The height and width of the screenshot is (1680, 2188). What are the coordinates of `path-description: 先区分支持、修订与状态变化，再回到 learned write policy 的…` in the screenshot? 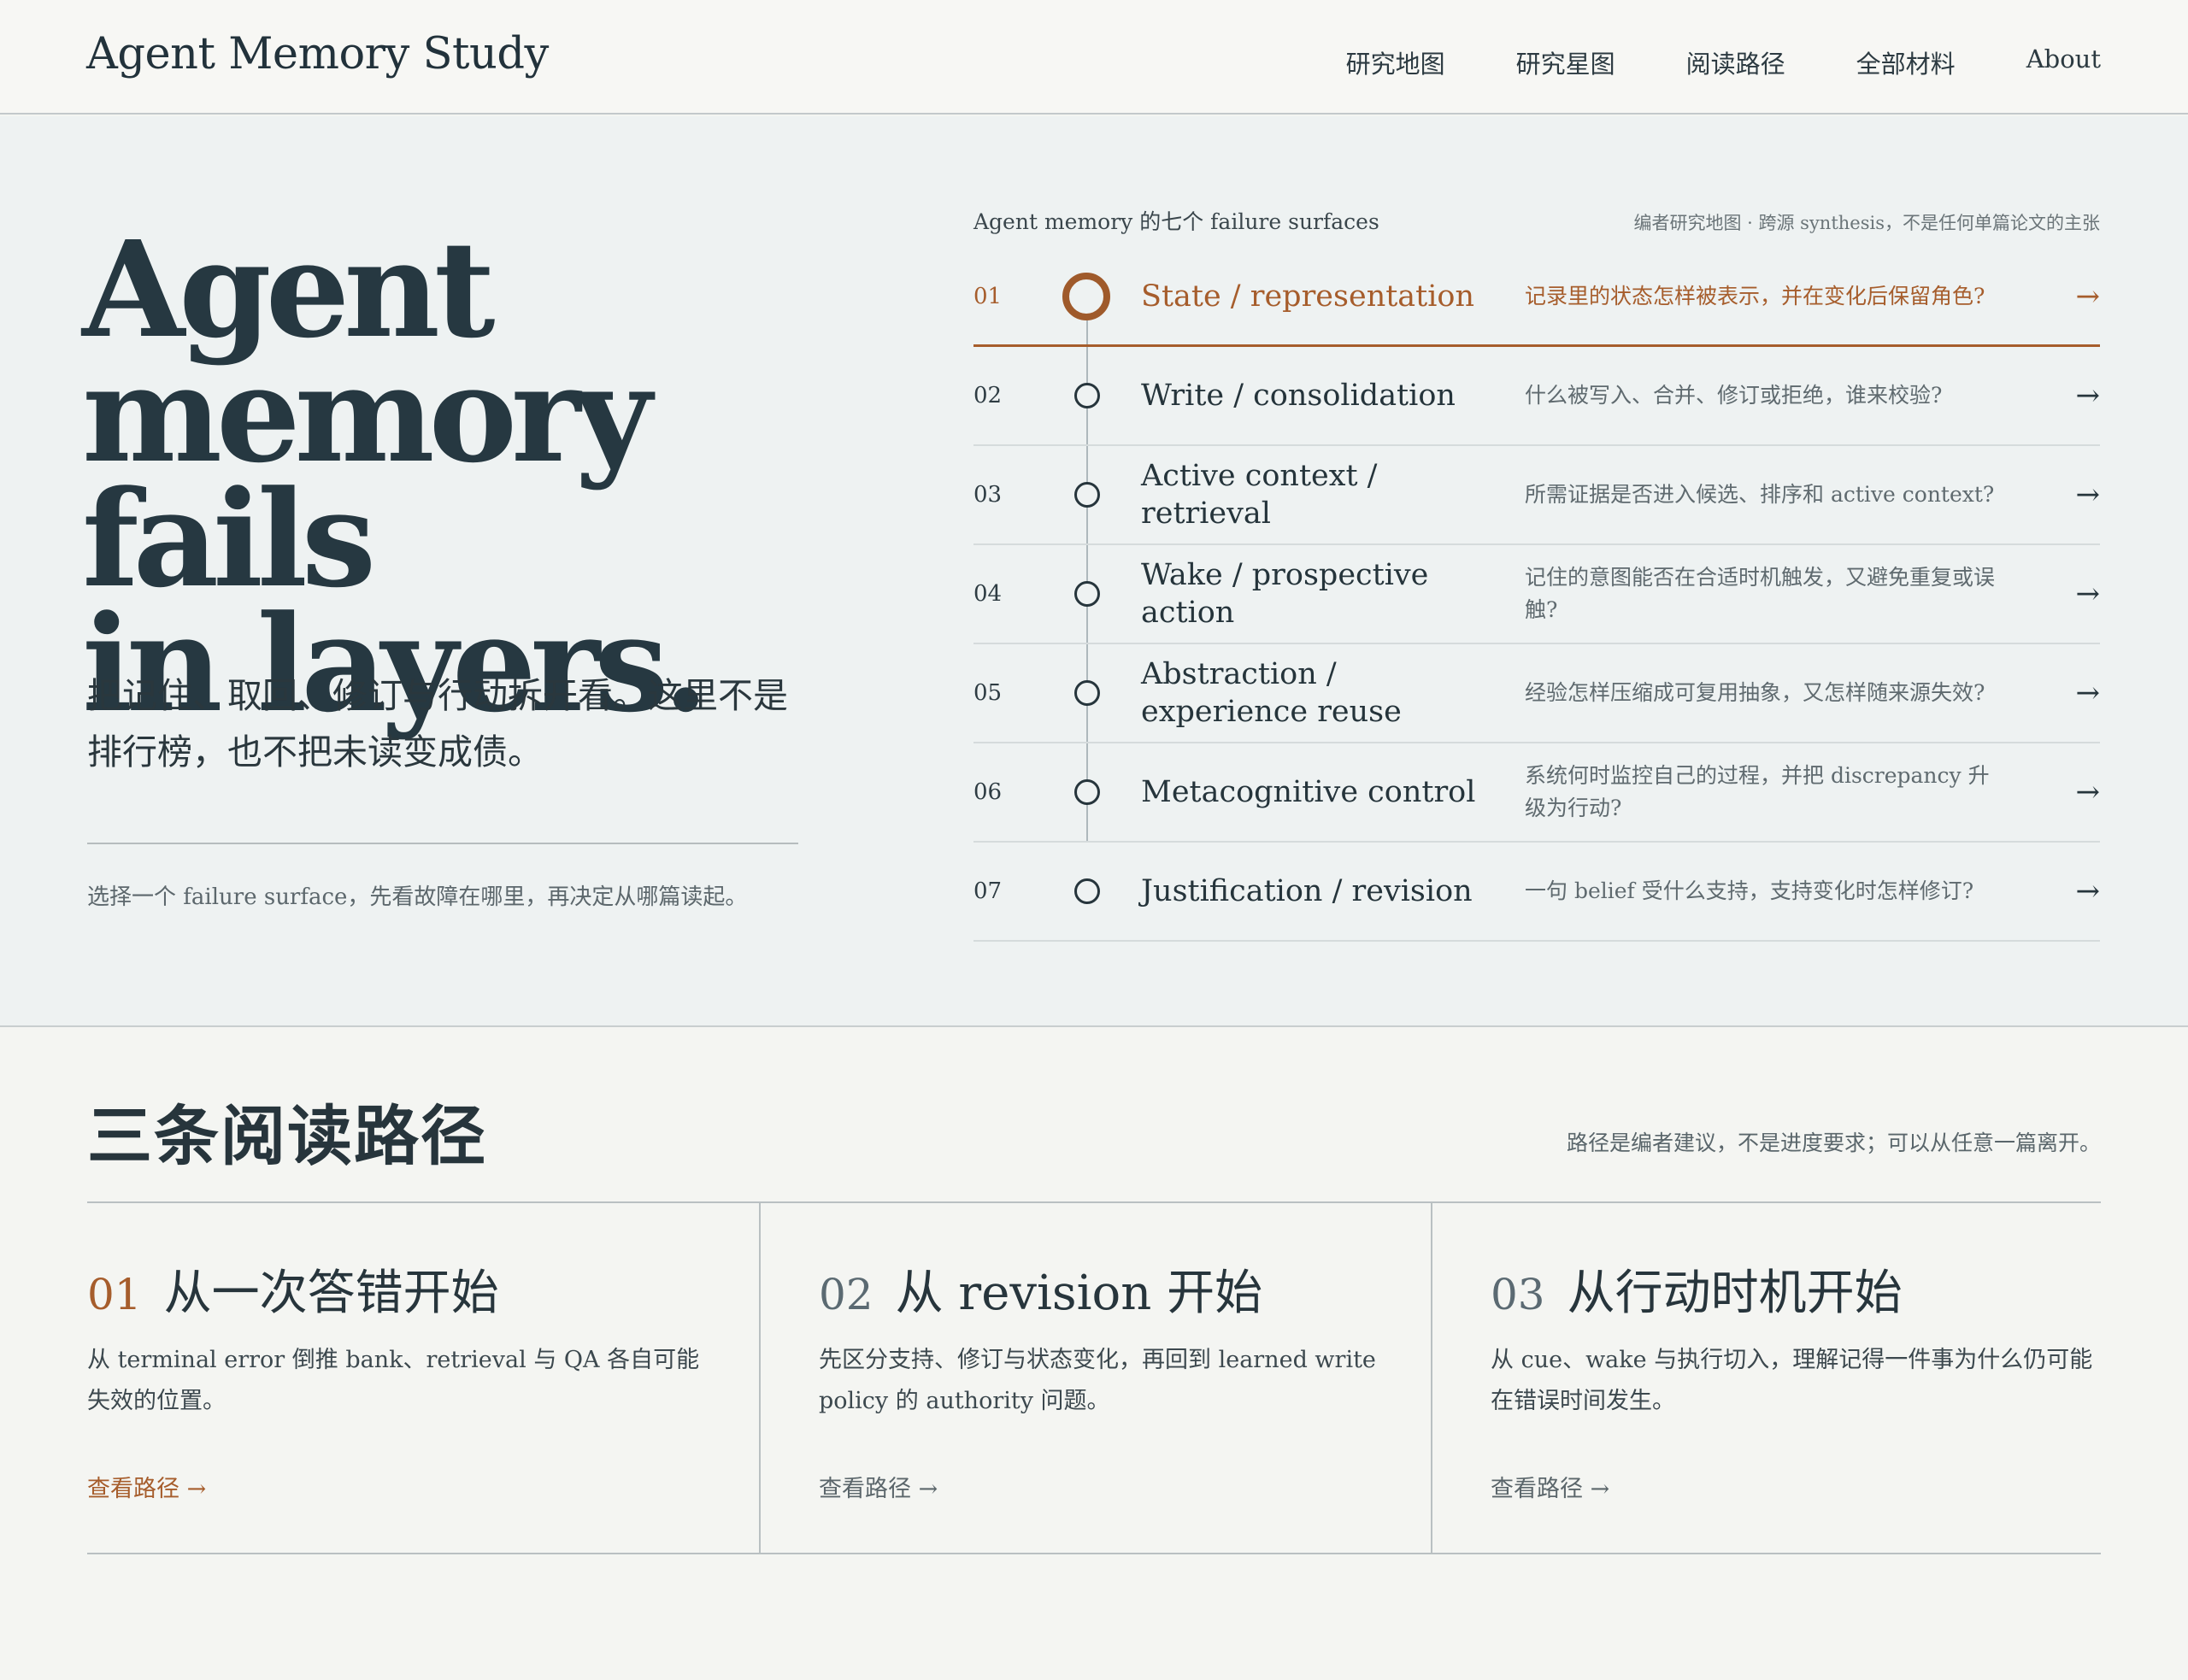 It's located at (1097, 1380).